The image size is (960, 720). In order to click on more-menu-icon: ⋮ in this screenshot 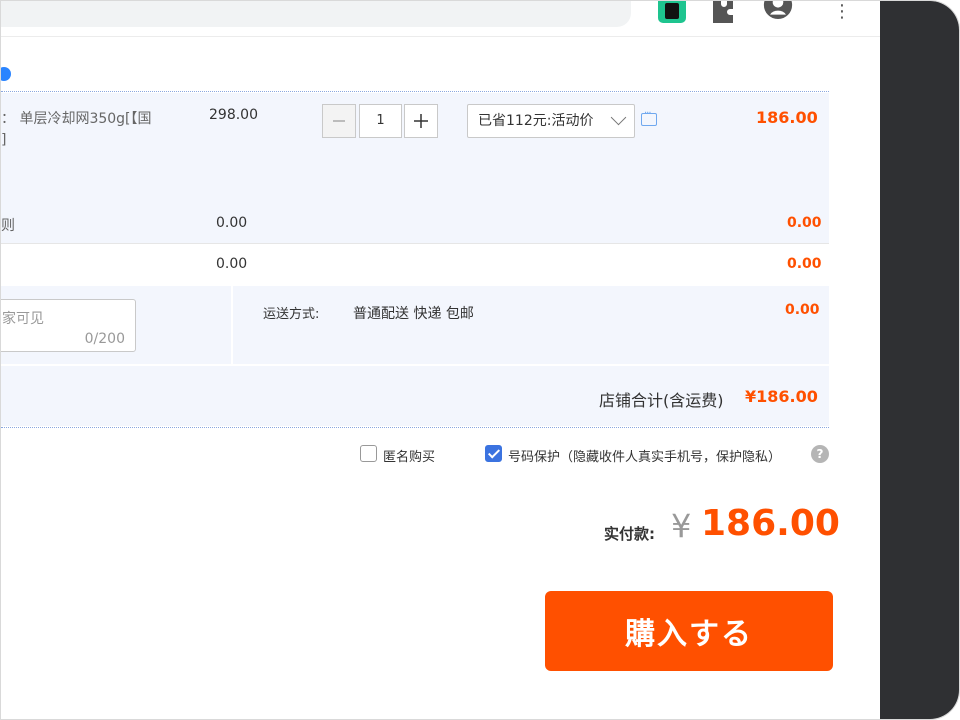, I will do `click(842, 12)`.